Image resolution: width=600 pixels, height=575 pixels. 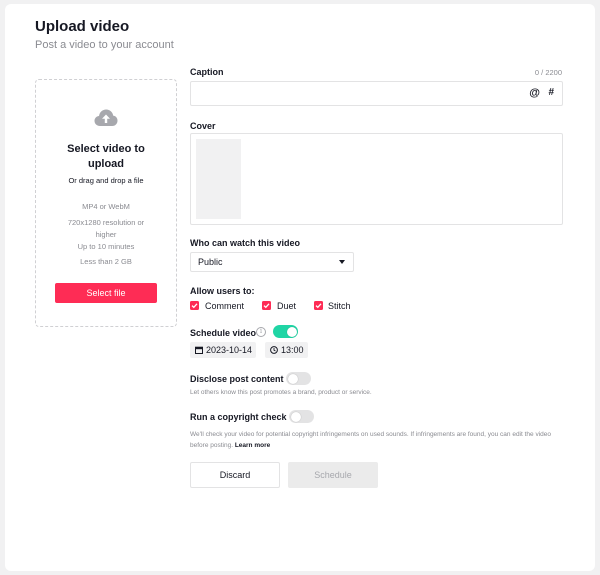 I want to click on learn-more-link: Learn more, so click(x=252, y=445).